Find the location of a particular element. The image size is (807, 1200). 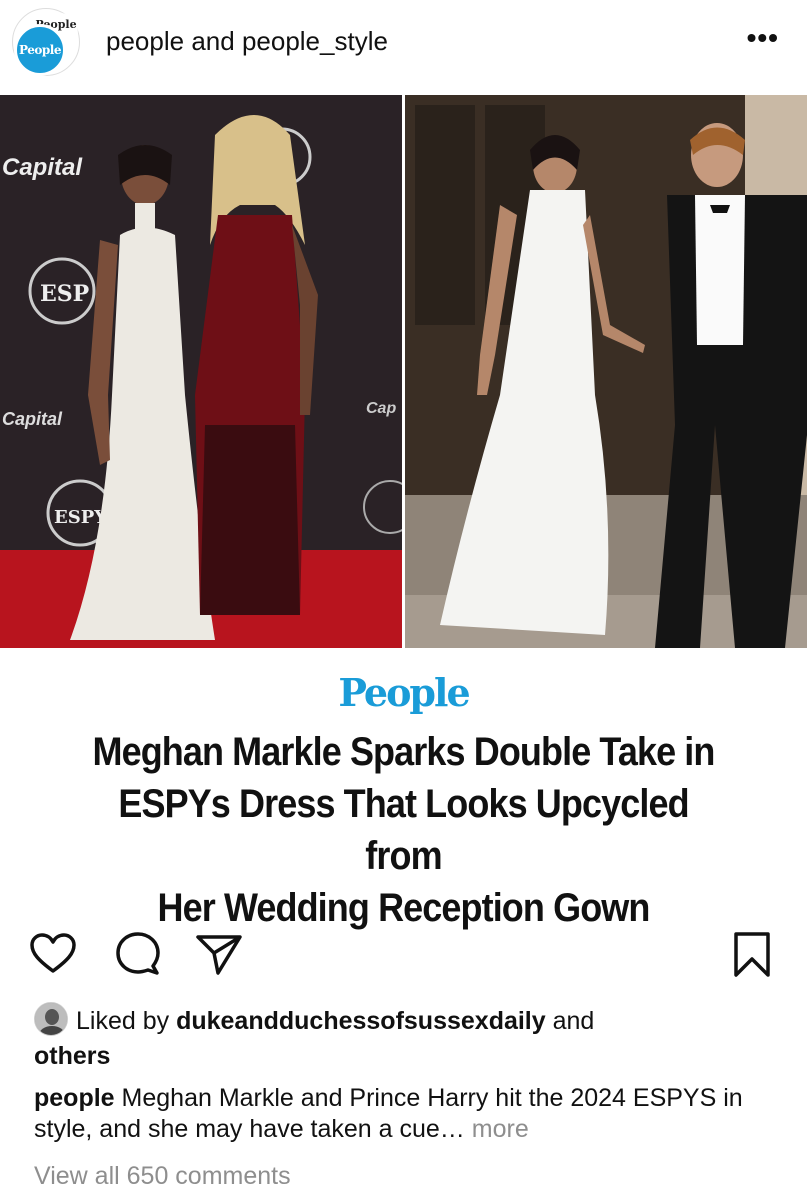

more-options-icon: ••• is located at coordinates (763, 38).